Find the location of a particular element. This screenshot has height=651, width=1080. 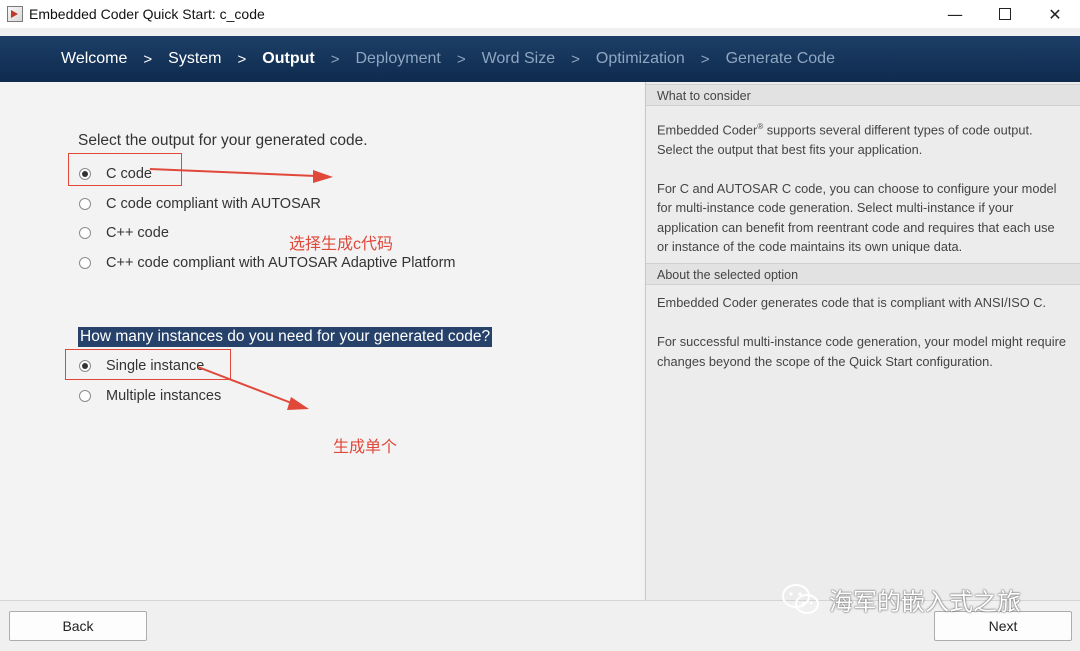

watermark: 海军的嵌入式之旅 is located at coordinates (901, 599).